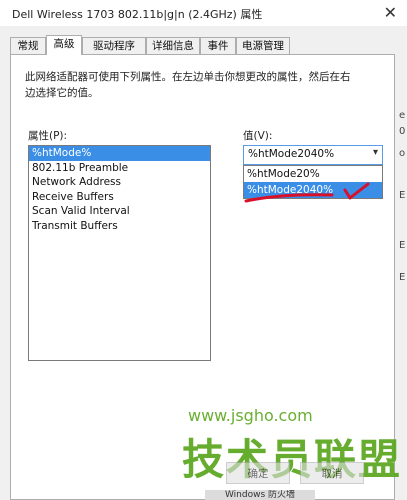 Image resolution: width=407 pixels, height=500 pixels. Describe the element at coordinates (402, 115) in the screenshot. I see `background-text-fragment: e` at that location.